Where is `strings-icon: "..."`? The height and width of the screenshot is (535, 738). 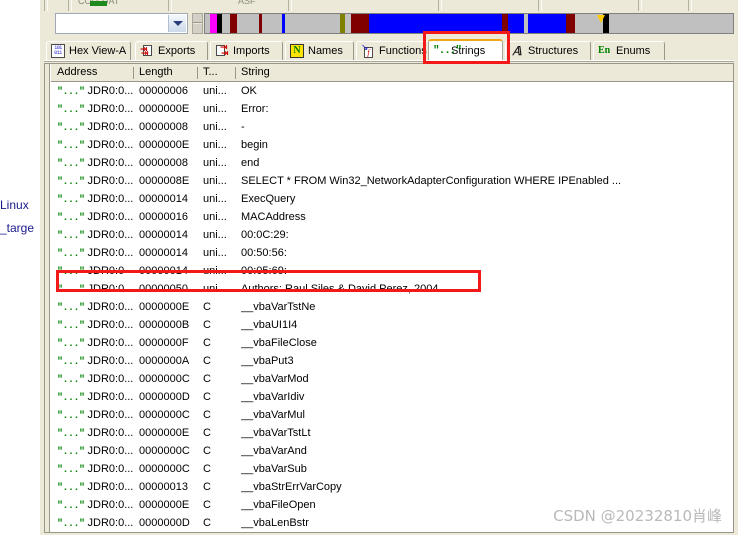 strings-icon: "..." is located at coordinates (447, 50).